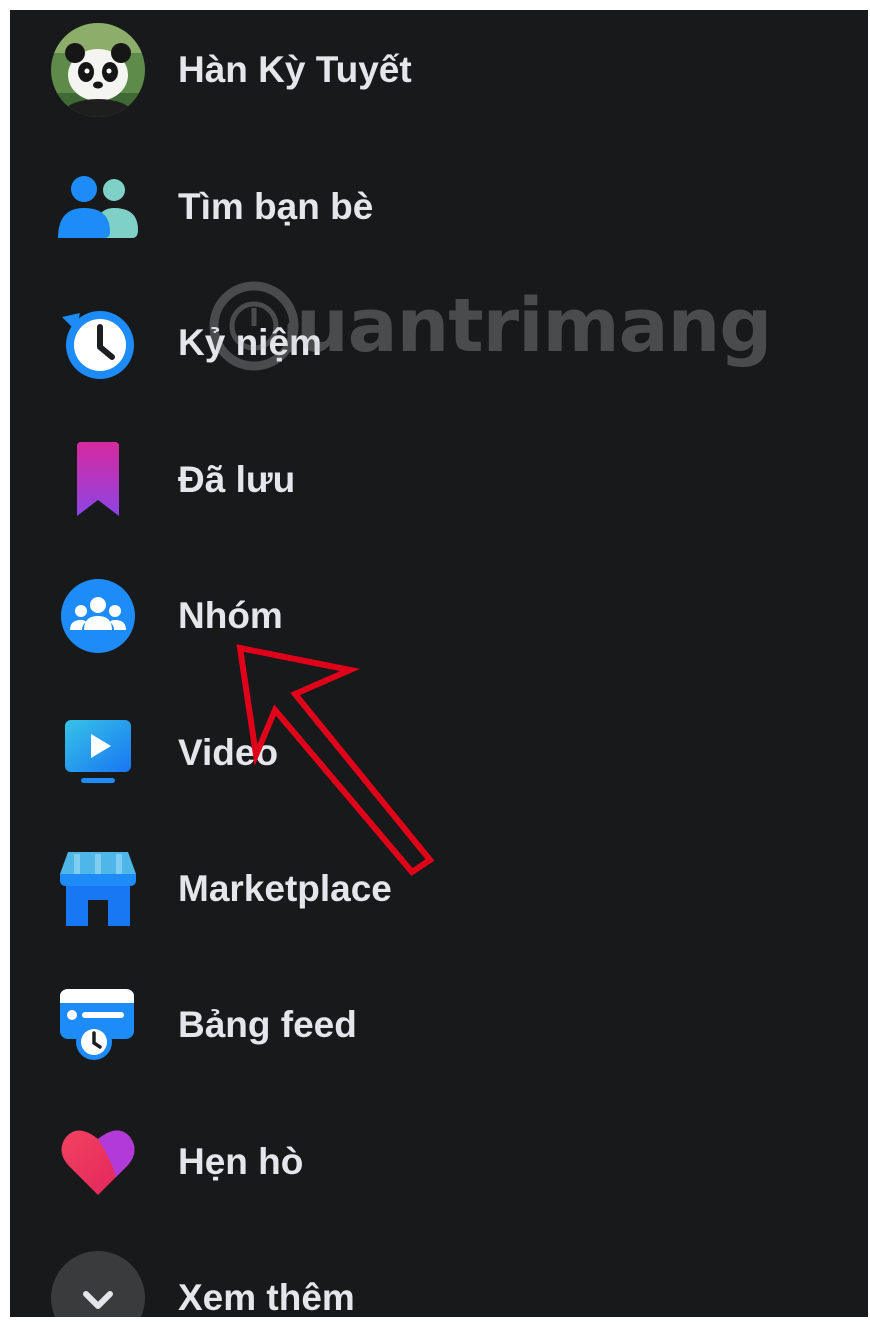 The height and width of the screenshot is (1327, 870). Describe the element at coordinates (98, 480) in the screenshot. I see `saved-icon` at that location.